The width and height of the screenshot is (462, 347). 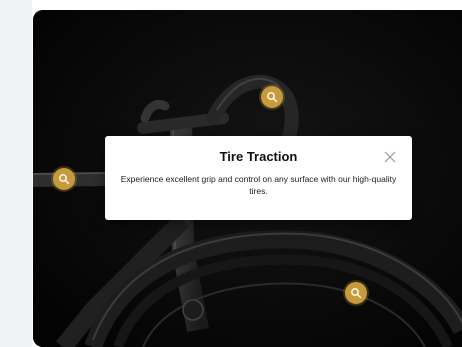 What do you see at coordinates (390, 157) in the screenshot?
I see `close-icon` at bounding box center [390, 157].